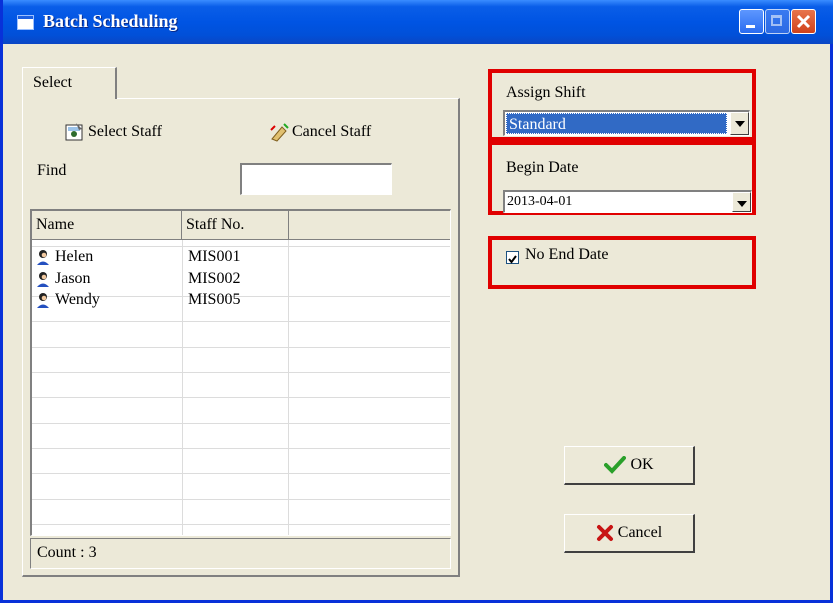 Image resolution: width=833 pixels, height=603 pixels. Describe the element at coordinates (69, 83) in the screenshot. I see `tab-select: Select` at that location.